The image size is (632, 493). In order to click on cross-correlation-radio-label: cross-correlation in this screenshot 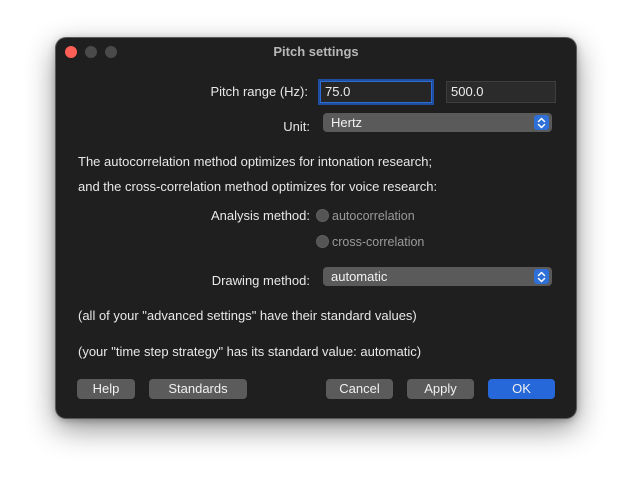, I will do `click(378, 242)`.